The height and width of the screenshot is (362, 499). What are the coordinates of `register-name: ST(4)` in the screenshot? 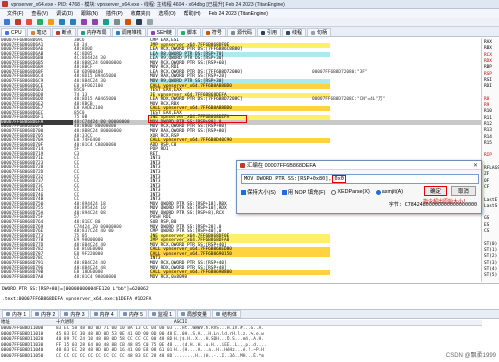 It's located at (490, 269).